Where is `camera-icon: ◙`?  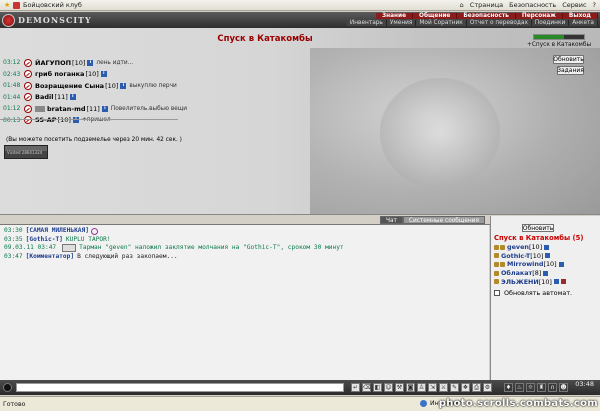
camera-icon: ◙ is located at coordinates (410, 387).